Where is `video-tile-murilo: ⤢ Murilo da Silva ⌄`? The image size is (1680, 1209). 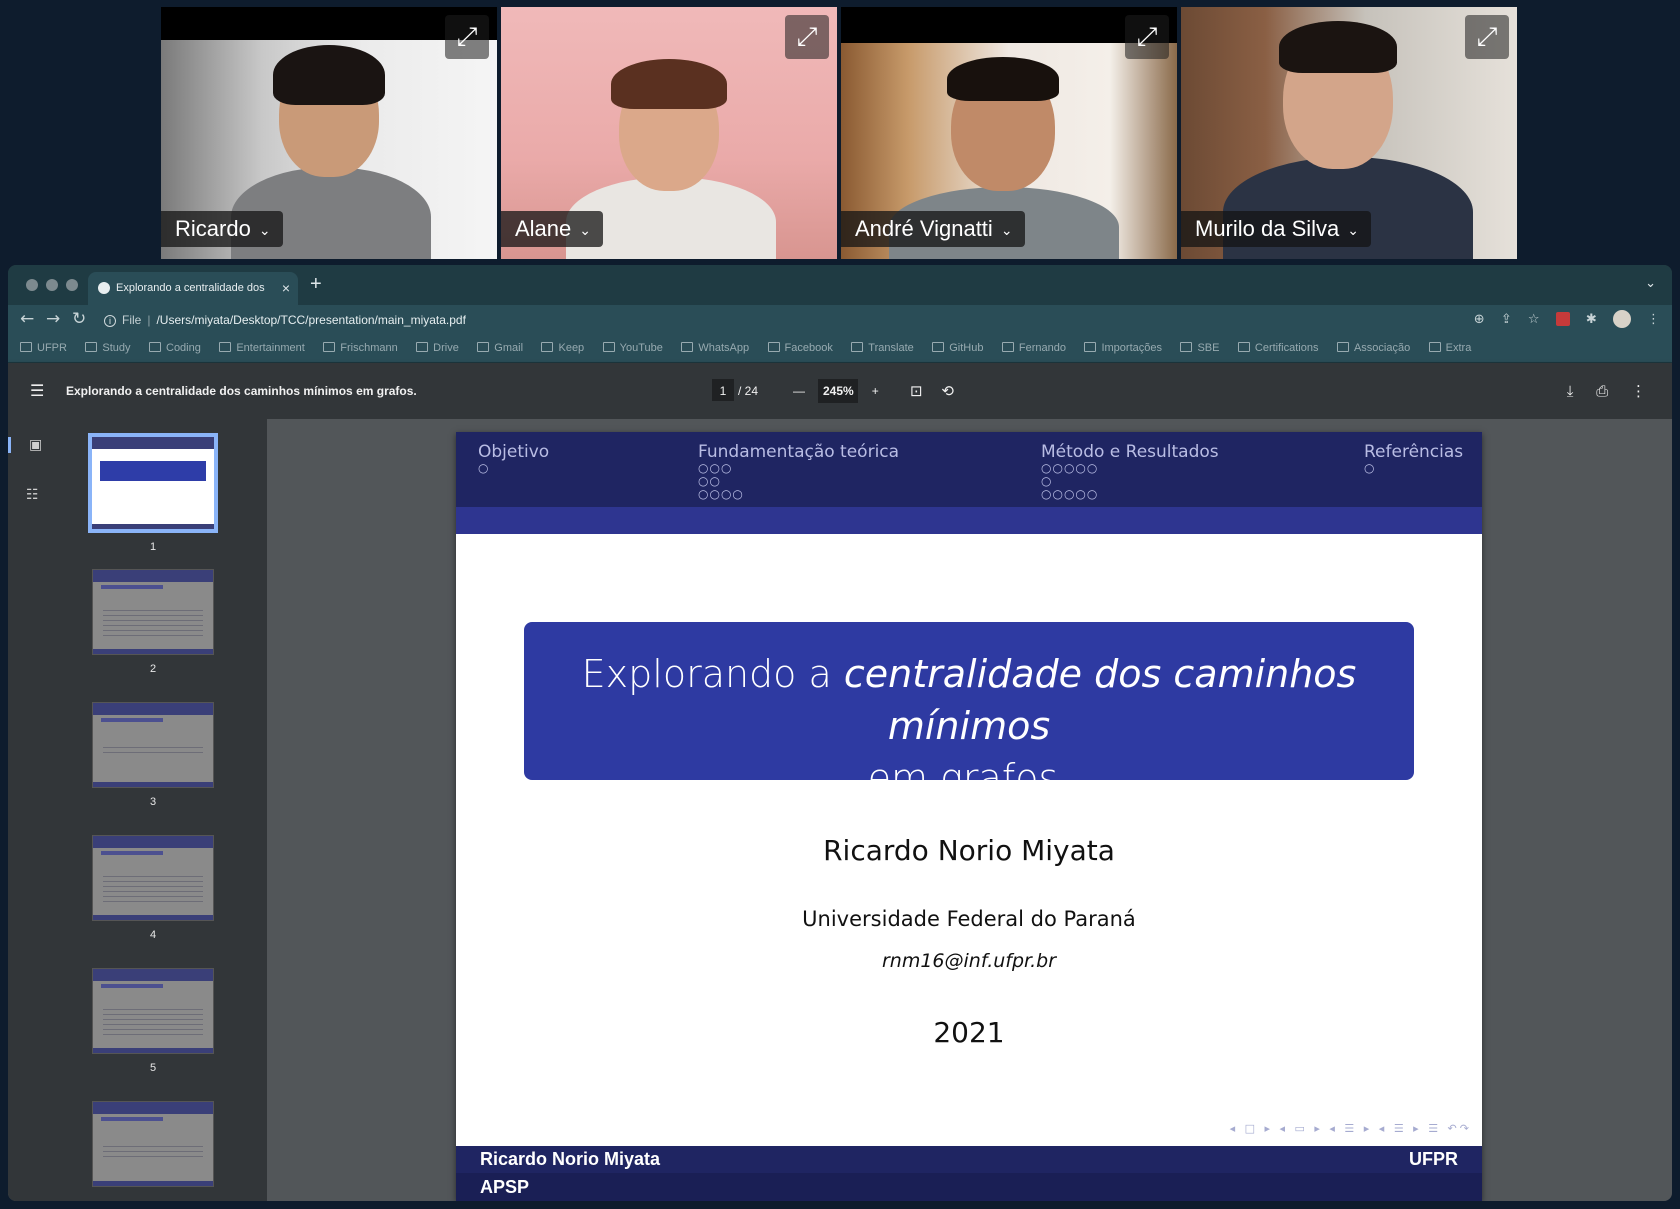
video-tile-murilo: ⤢ Murilo da Silva ⌄ is located at coordinates (1349, 133).